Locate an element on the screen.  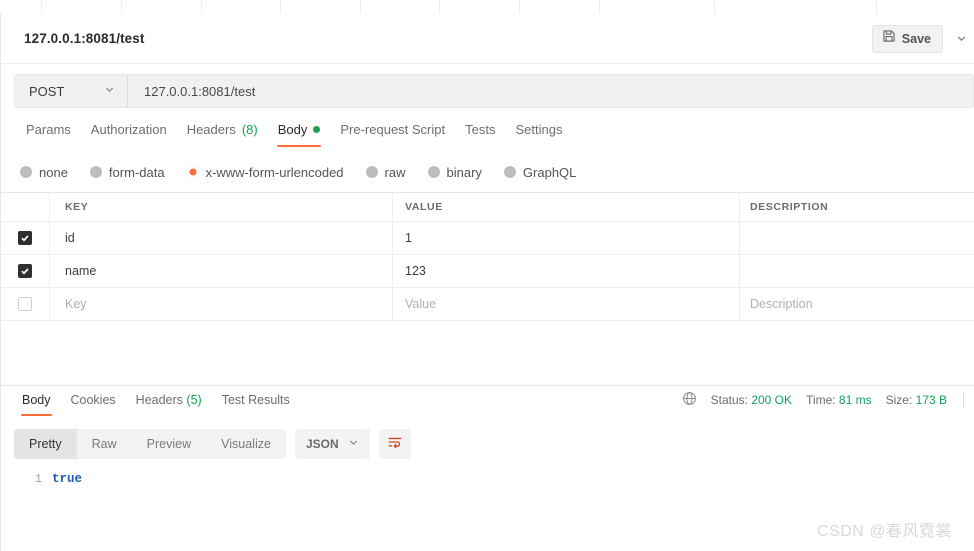
status-divider is located at coordinates (963, 400).